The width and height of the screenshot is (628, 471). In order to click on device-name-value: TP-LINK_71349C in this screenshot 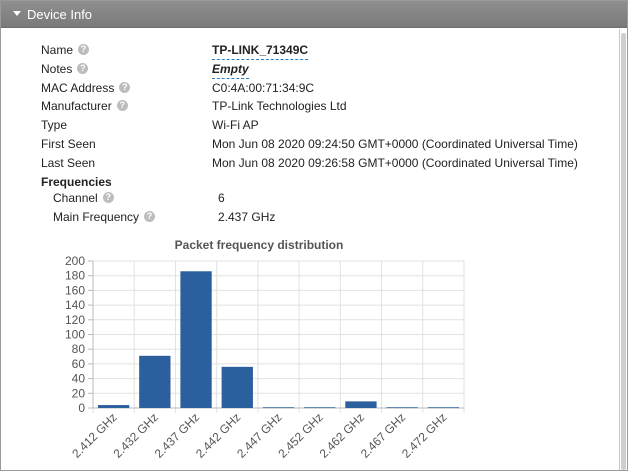, I will do `click(260, 50)`.